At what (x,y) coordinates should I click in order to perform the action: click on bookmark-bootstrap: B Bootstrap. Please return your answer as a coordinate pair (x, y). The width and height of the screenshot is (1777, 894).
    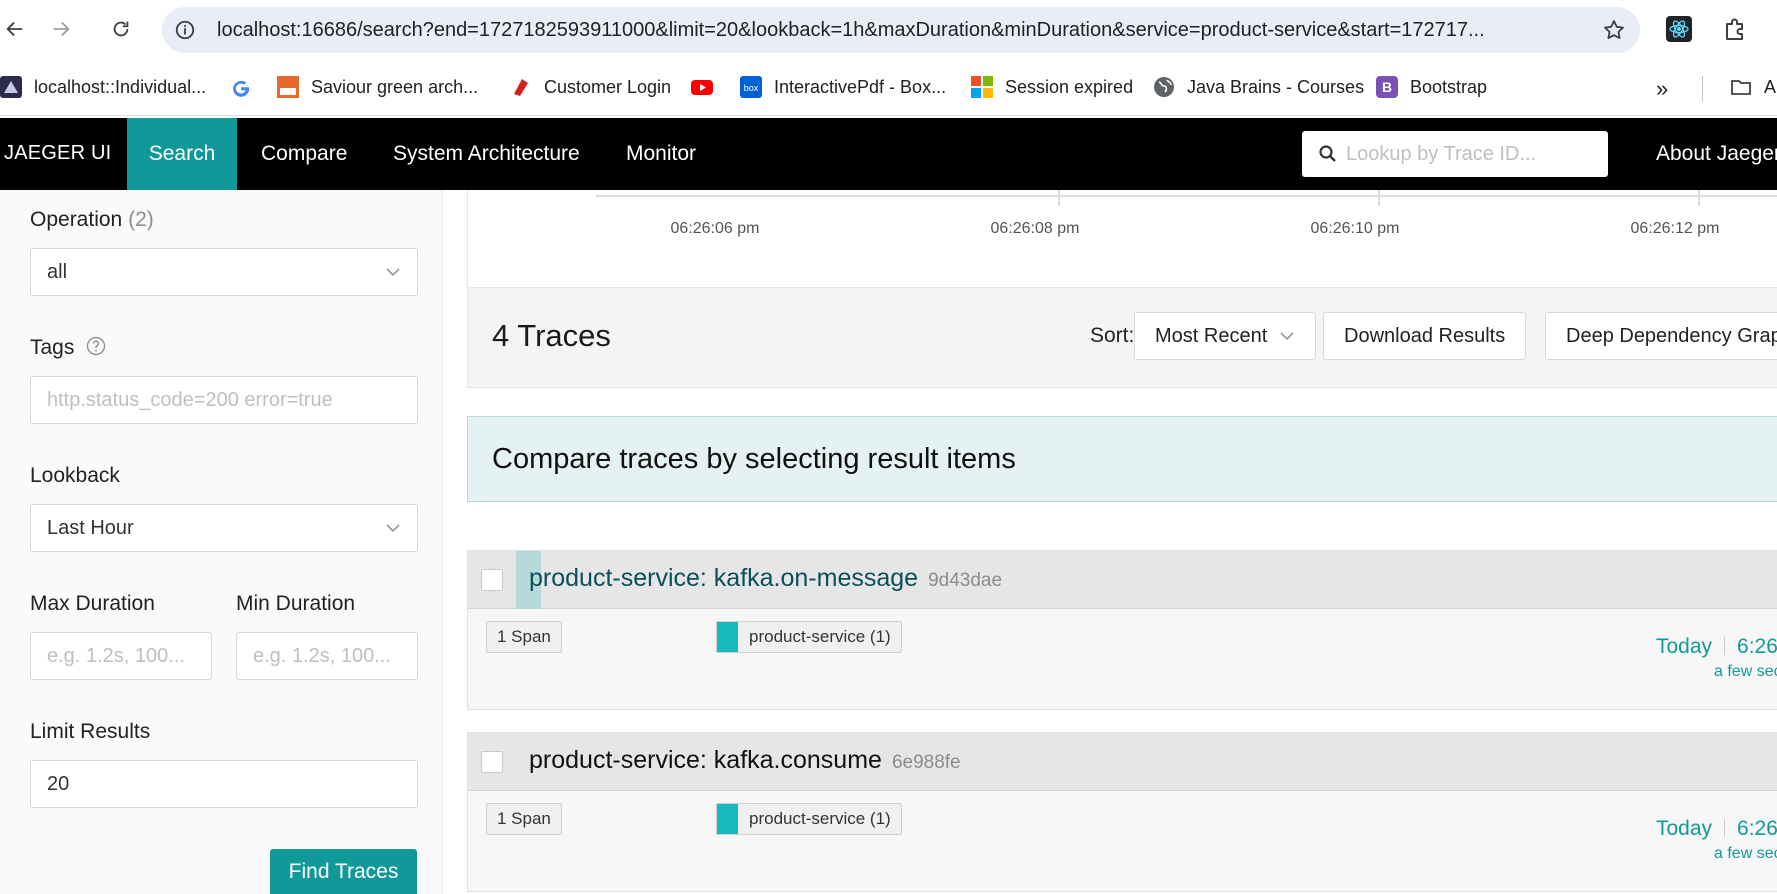
    Looking at the image, I should click on (1431, 87).